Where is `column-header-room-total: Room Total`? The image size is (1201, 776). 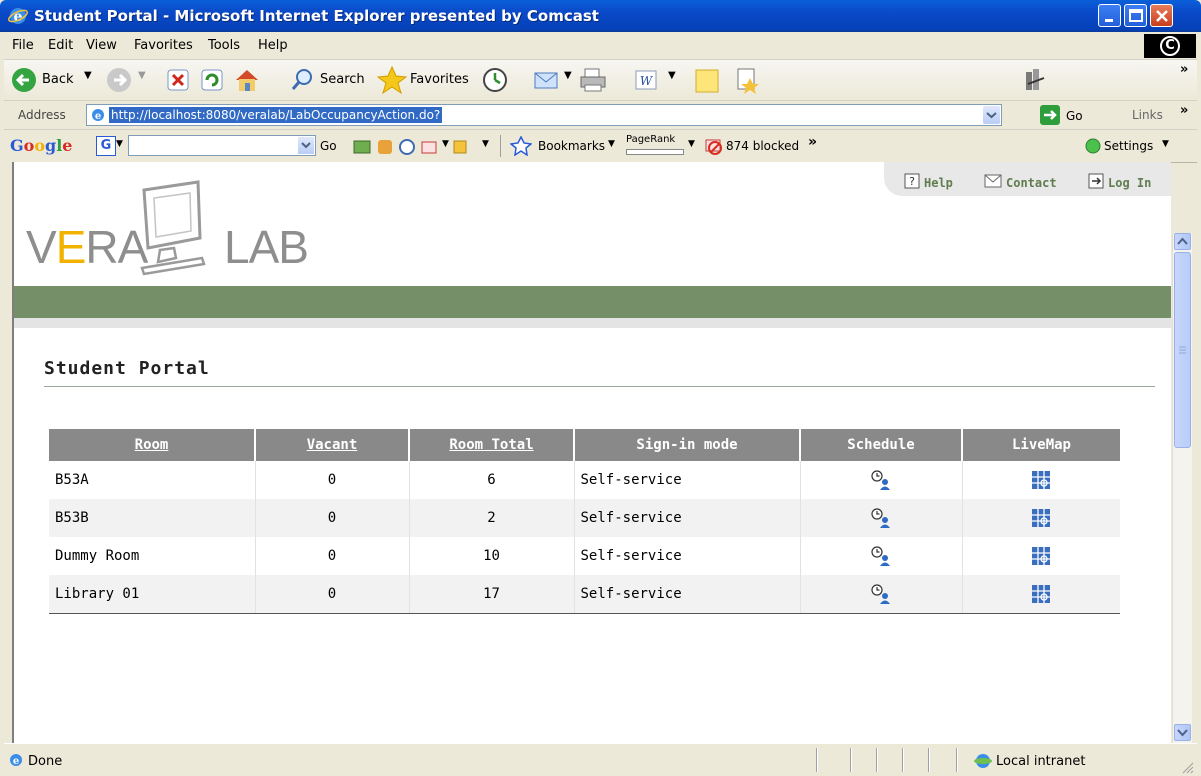
column-header-room-total: Room Total is located at coordinates (492, 445).